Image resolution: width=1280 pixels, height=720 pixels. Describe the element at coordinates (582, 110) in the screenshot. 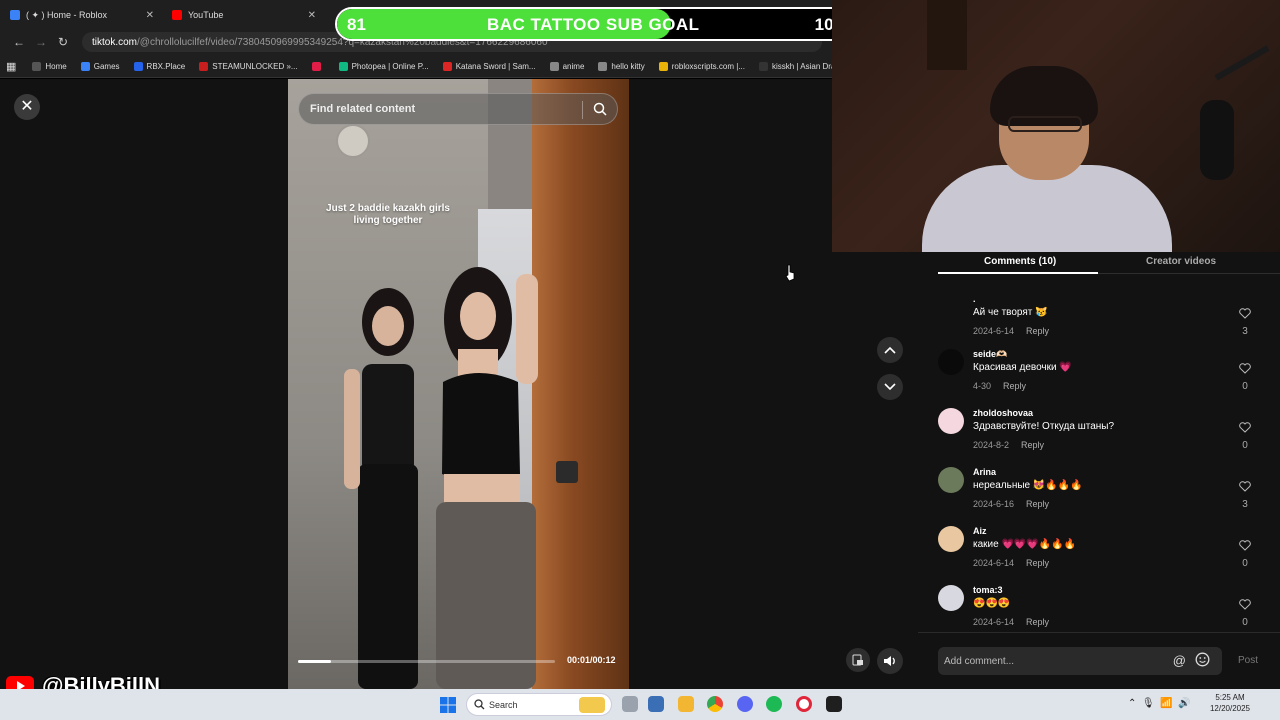

I see `search-divider` at that location.